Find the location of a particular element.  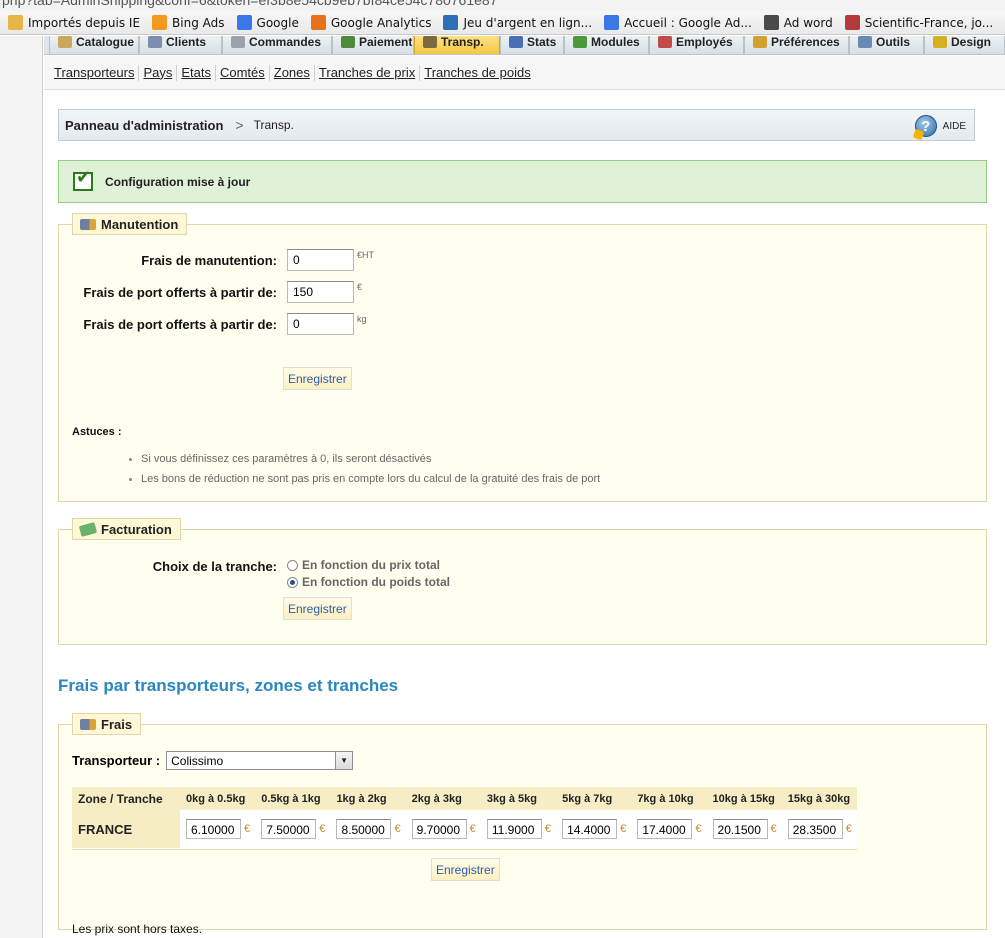

handling-field-row: Frais de port offerts à partir de: 150 € is located at coordinates (210, 292).